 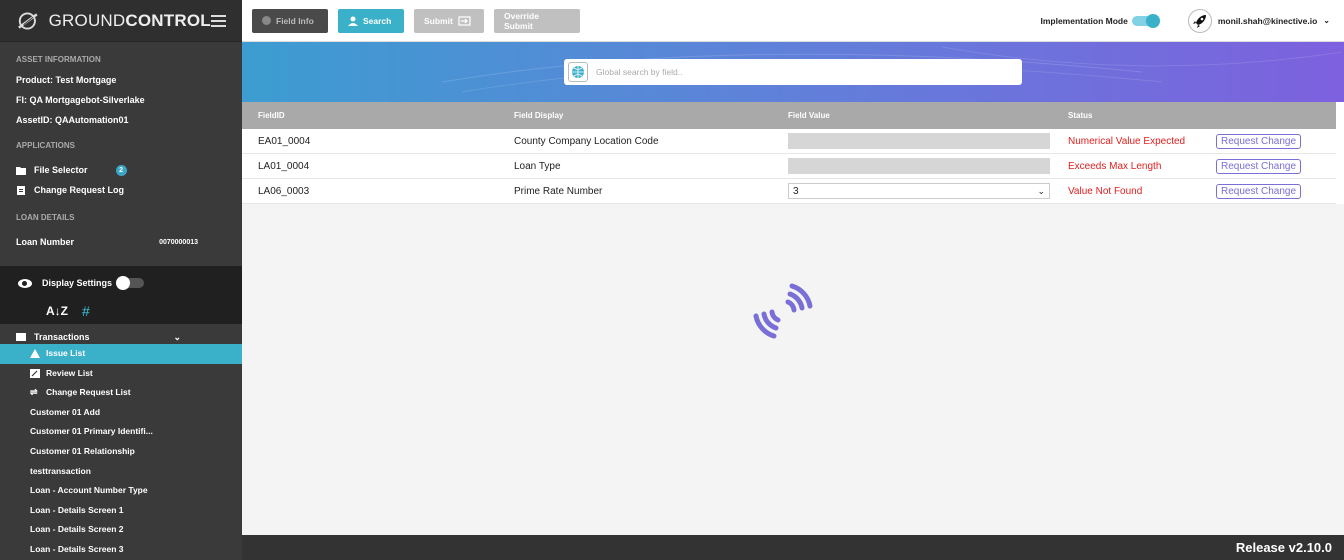 I want to click on field-info-button: Field Info, so click(x=290, y=20).